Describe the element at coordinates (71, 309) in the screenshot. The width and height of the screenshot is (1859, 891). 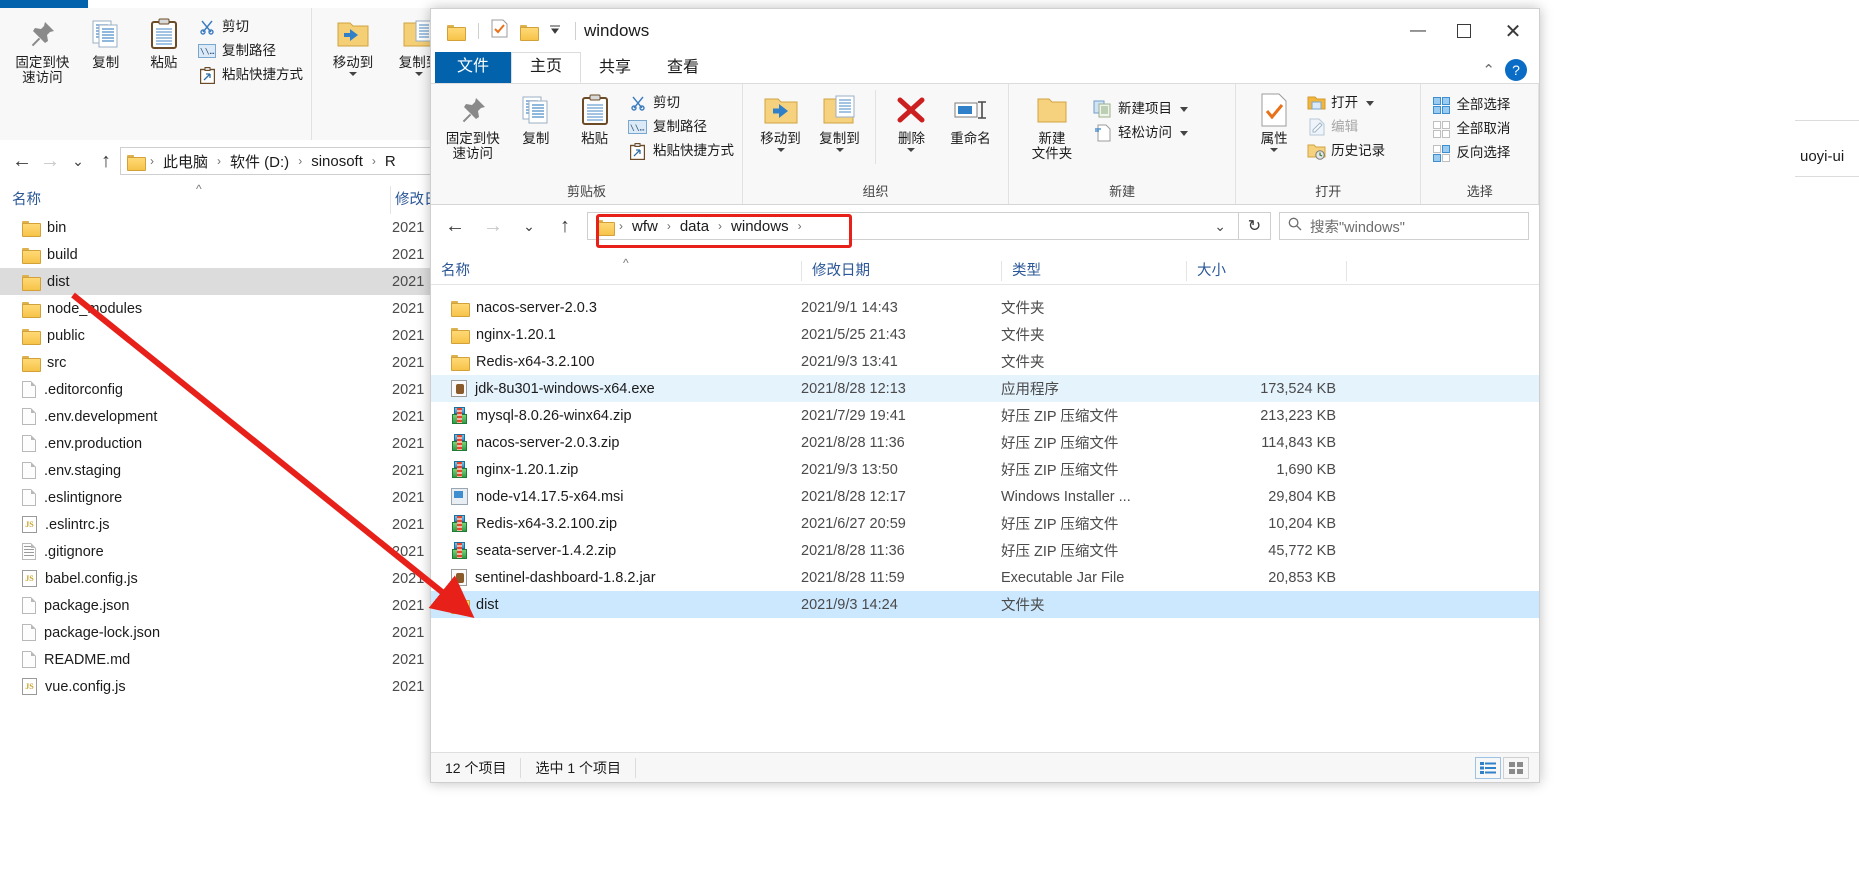
I see `file-name-cell: node_modules` at that location.